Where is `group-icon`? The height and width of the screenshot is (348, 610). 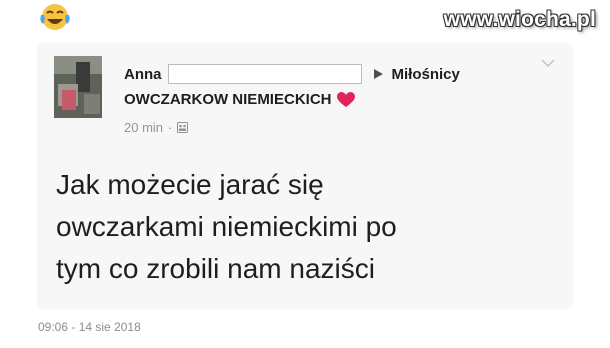
group-icon is located at coordinates (183, 127).